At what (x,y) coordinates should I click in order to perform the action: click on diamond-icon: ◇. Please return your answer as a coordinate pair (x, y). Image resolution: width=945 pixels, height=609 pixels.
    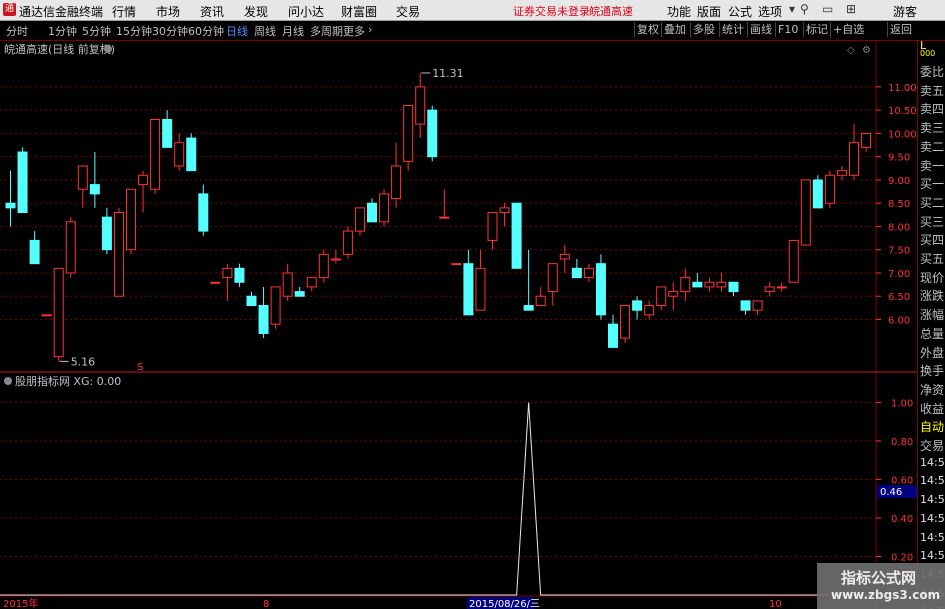
    Looking at the image, I should click on (851, 50).